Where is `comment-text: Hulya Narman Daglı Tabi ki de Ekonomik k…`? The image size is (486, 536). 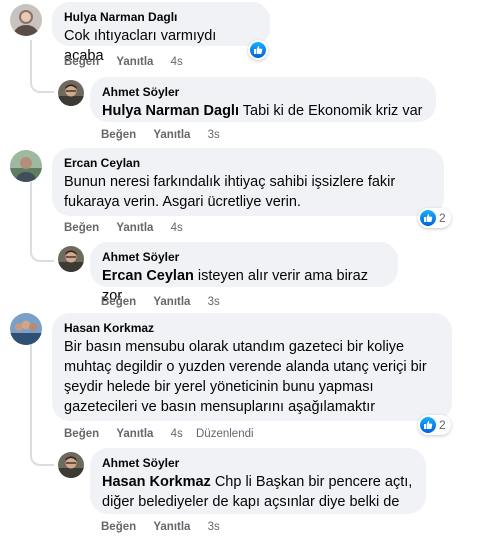
comment-text: Hulya Narman Daglı Tabi ki de Ekonomik k… is located at coordinates (263, 111).